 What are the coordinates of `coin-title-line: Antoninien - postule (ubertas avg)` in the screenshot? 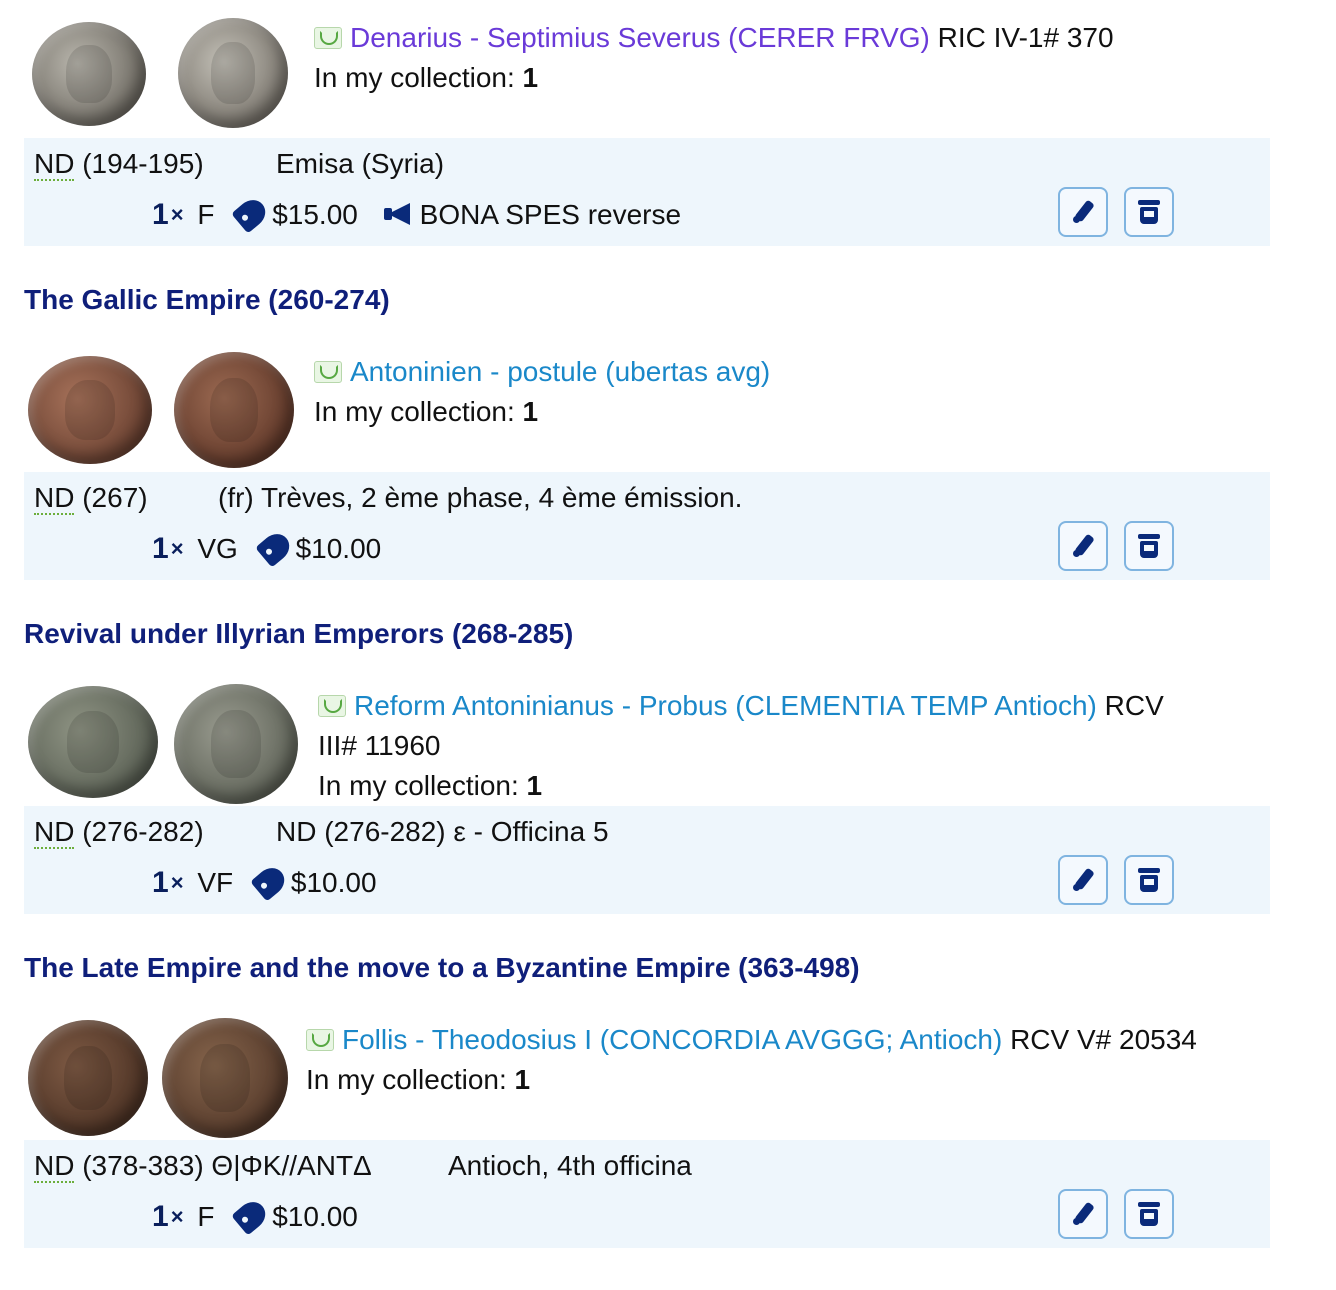 It's located at (542, 372).